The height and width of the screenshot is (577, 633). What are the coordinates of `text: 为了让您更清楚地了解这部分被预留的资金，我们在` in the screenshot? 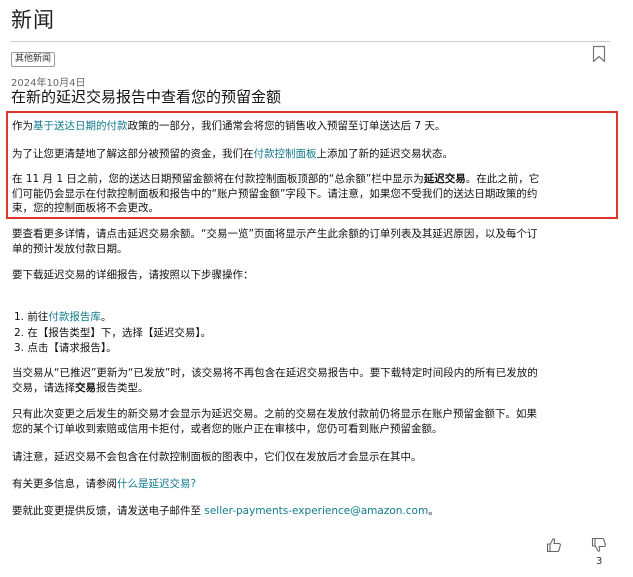 It's located at (133, 154).